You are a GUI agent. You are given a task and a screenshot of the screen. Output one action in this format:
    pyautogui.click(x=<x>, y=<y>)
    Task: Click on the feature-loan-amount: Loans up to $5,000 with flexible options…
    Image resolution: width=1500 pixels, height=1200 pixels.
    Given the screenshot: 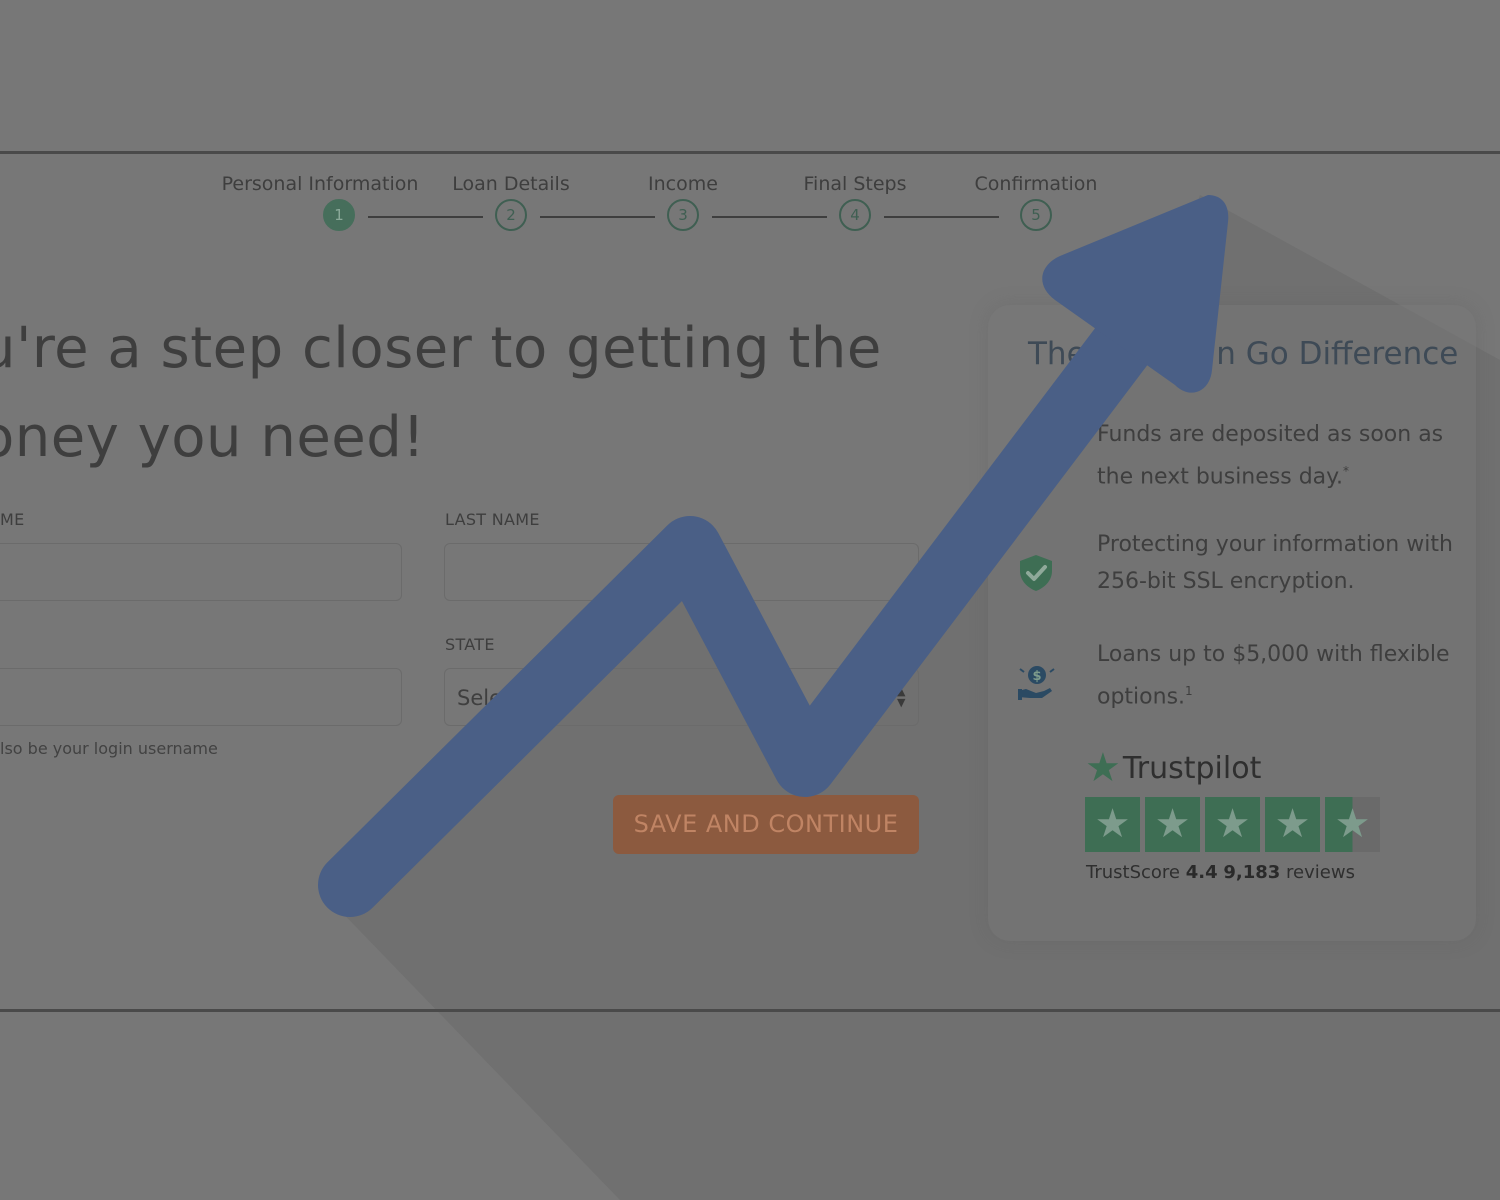 What is the action you would take?
    pyautogui.click(x=1273, y=676)
    